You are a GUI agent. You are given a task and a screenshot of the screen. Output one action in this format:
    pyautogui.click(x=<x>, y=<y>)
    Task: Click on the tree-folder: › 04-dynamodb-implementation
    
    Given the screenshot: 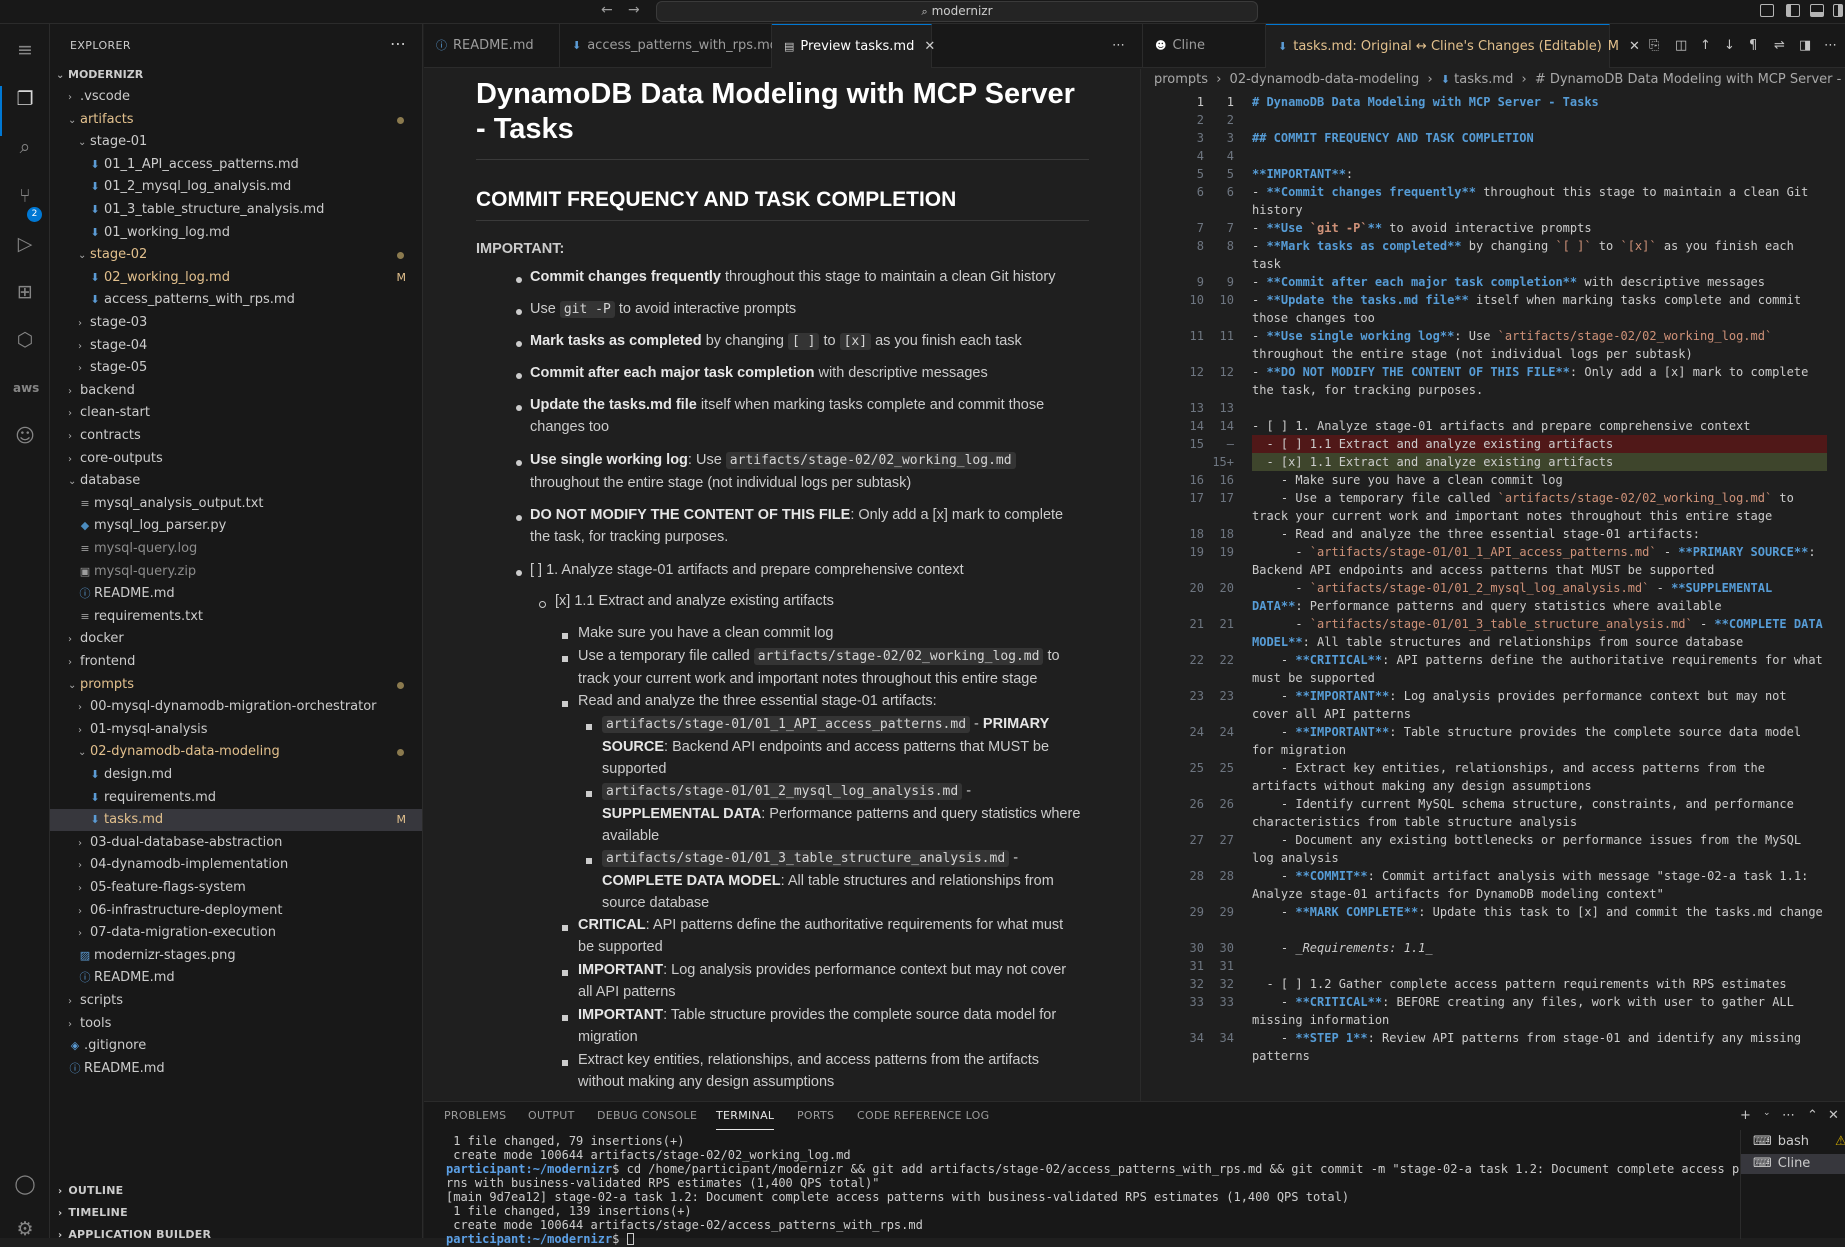 What is the action you would take?
    pyautogui.click(x=236, y=865)
    